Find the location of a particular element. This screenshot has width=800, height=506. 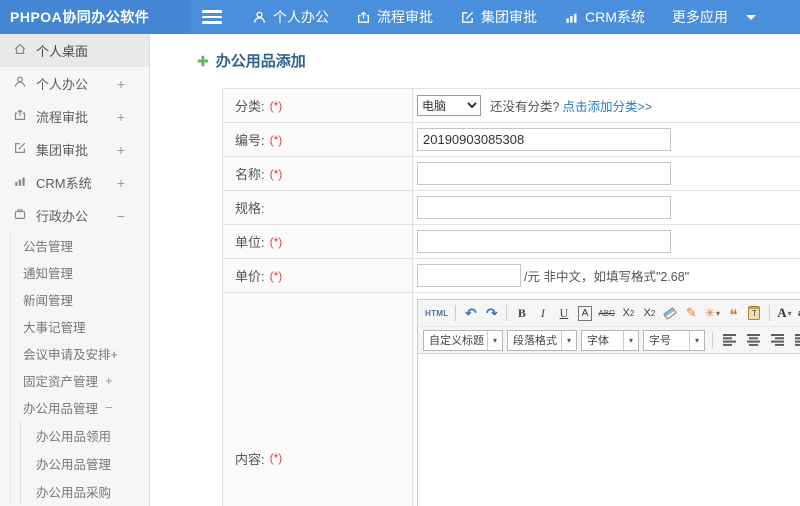

italic-button: I is located at coordinates (542, 313).